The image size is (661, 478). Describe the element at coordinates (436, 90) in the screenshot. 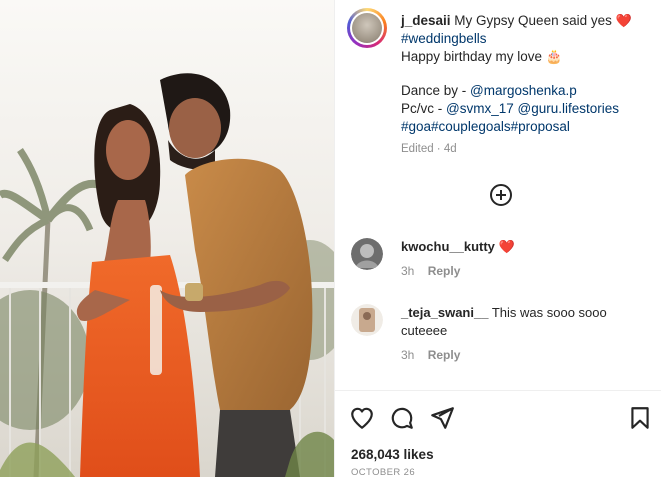

I see `caption-dance-by: Dance by -` at that location.